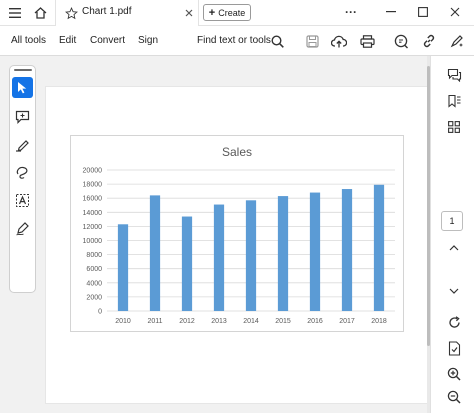 The height and width of the screenshot is (413, 474). Describe the element at coordinates (154, 321) in the screenshot. I see `x-tick-label: 2011` at that location.